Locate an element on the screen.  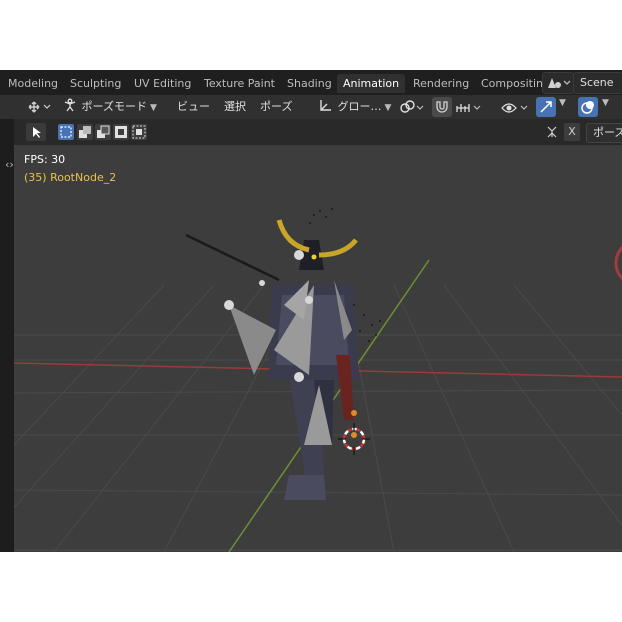
pose-options-button: ポーズ is located at coordinates (604, 133).